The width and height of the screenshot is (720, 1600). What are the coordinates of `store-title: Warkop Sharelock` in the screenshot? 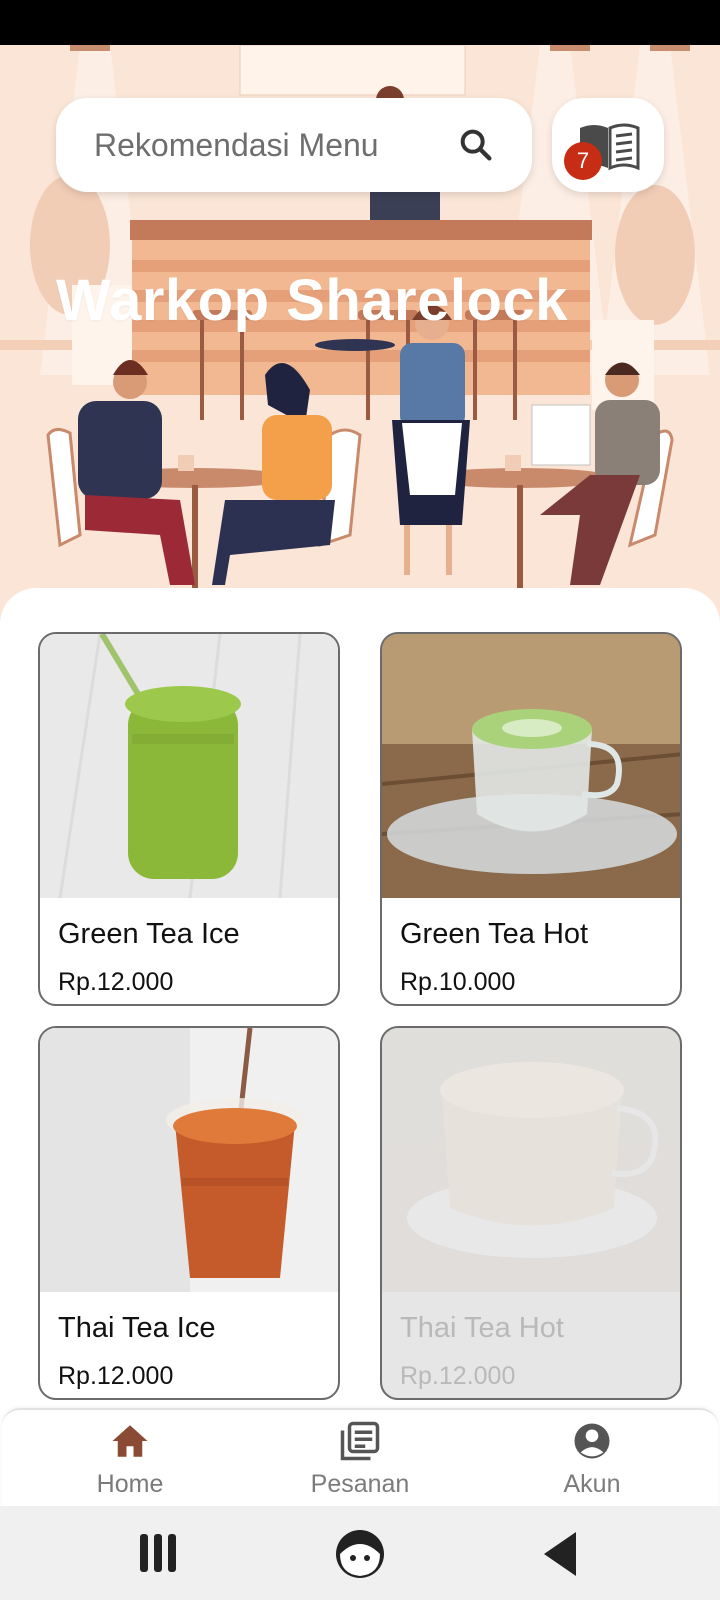 It's located at (312, 300).